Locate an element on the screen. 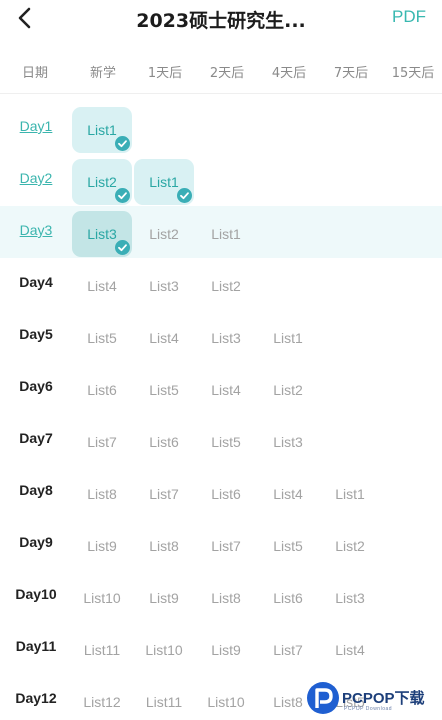  day-label: Day1 is located at coordinates (36, 126).